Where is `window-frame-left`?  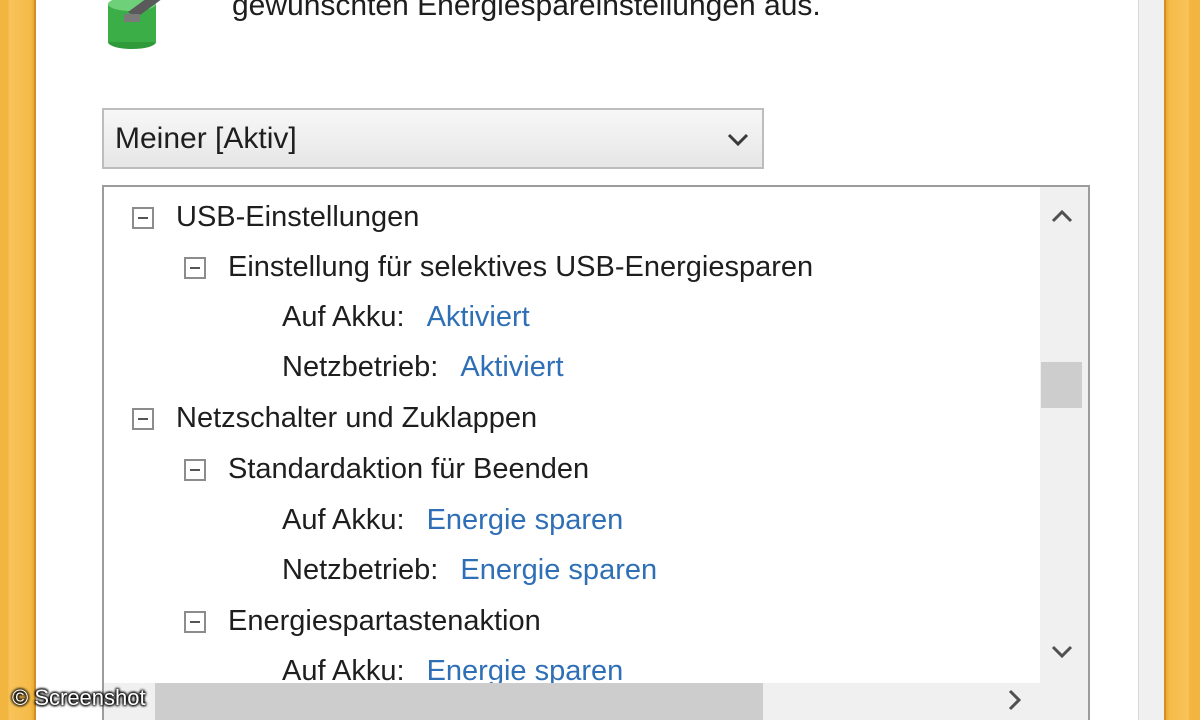
window-frame-left is located at coordinates (18, 360).